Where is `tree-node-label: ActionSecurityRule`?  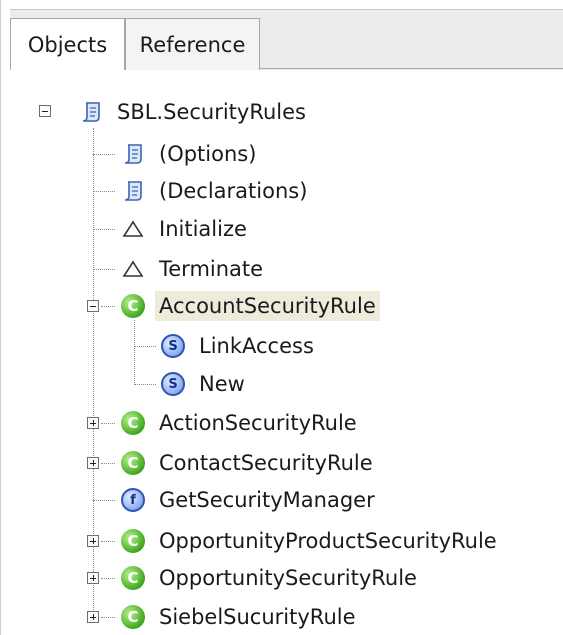 tree-node-label: ActionSecurityRule is located at coordinates (258, 423).